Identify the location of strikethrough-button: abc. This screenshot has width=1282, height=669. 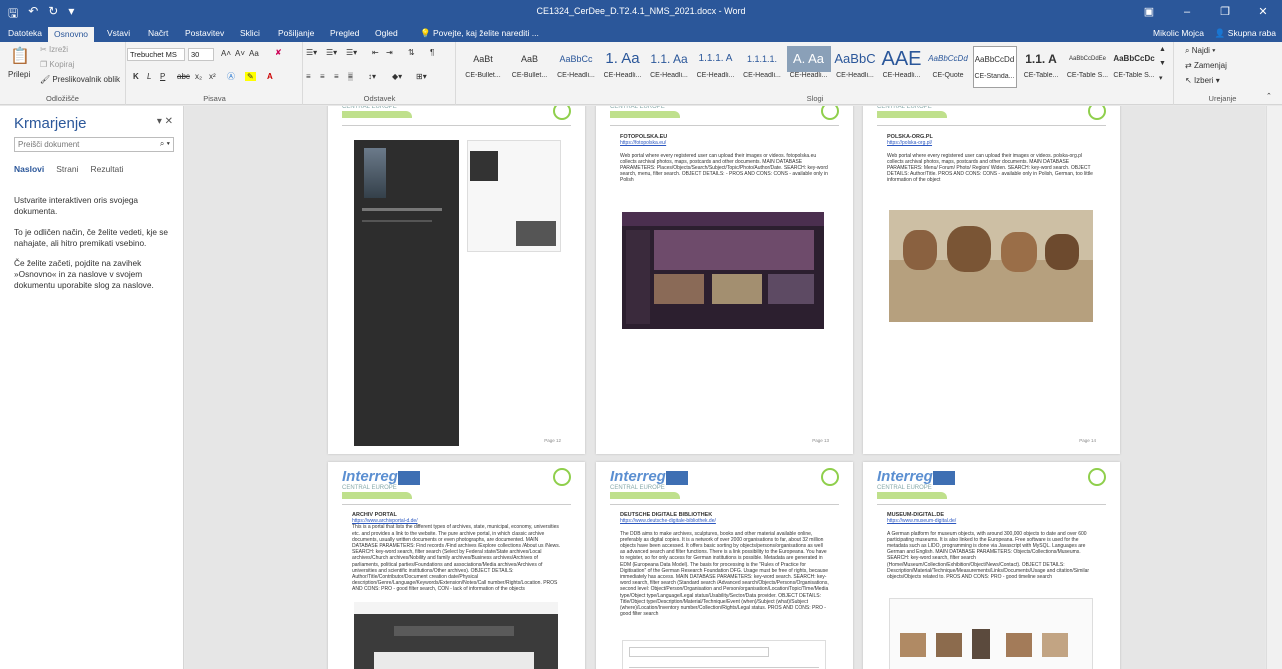
(183, 76).